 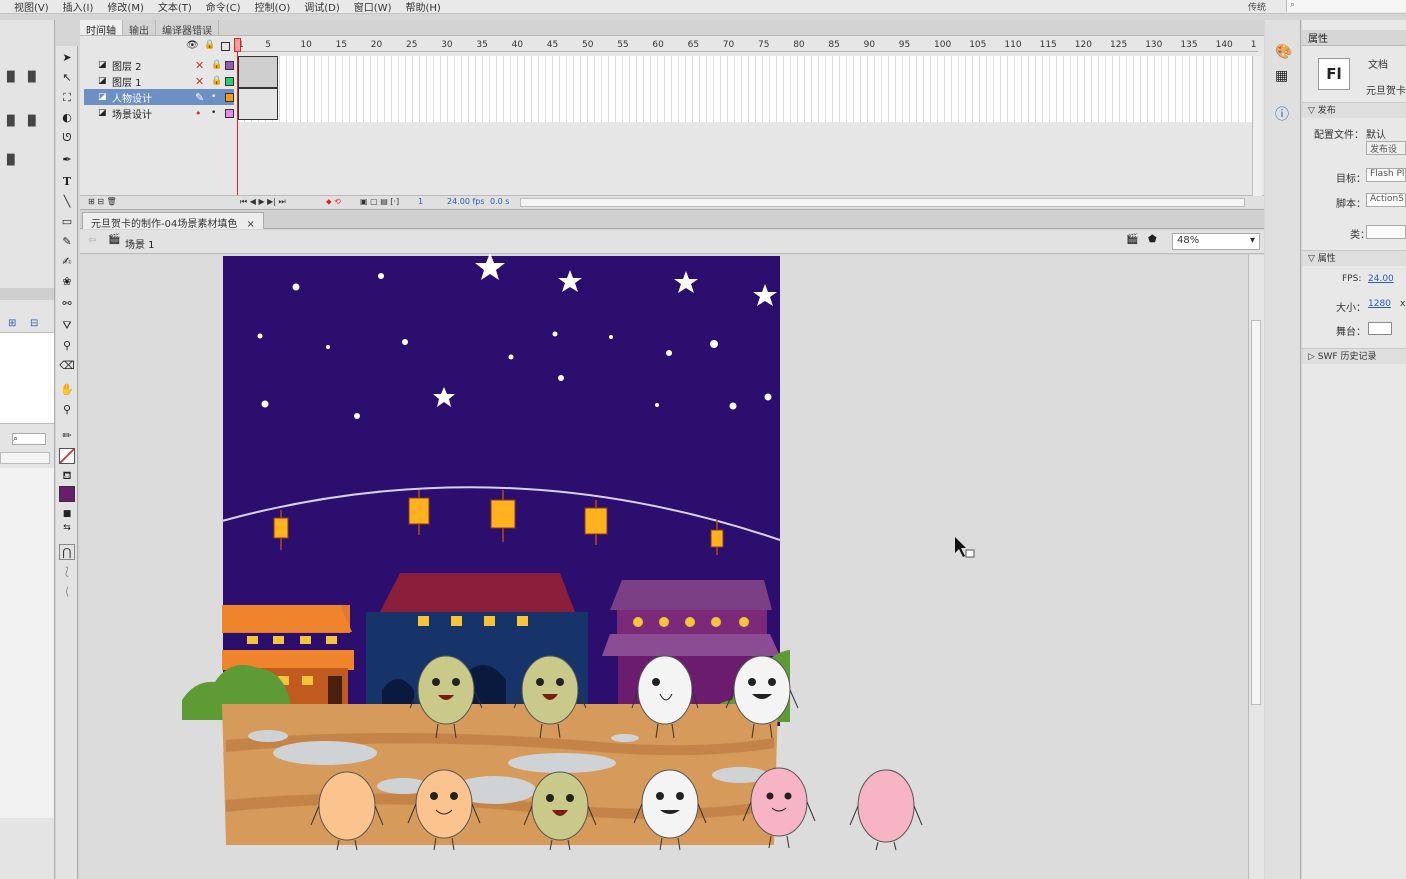 I want to click on stage-label: 舞台：, so click(x=1351, y=332).